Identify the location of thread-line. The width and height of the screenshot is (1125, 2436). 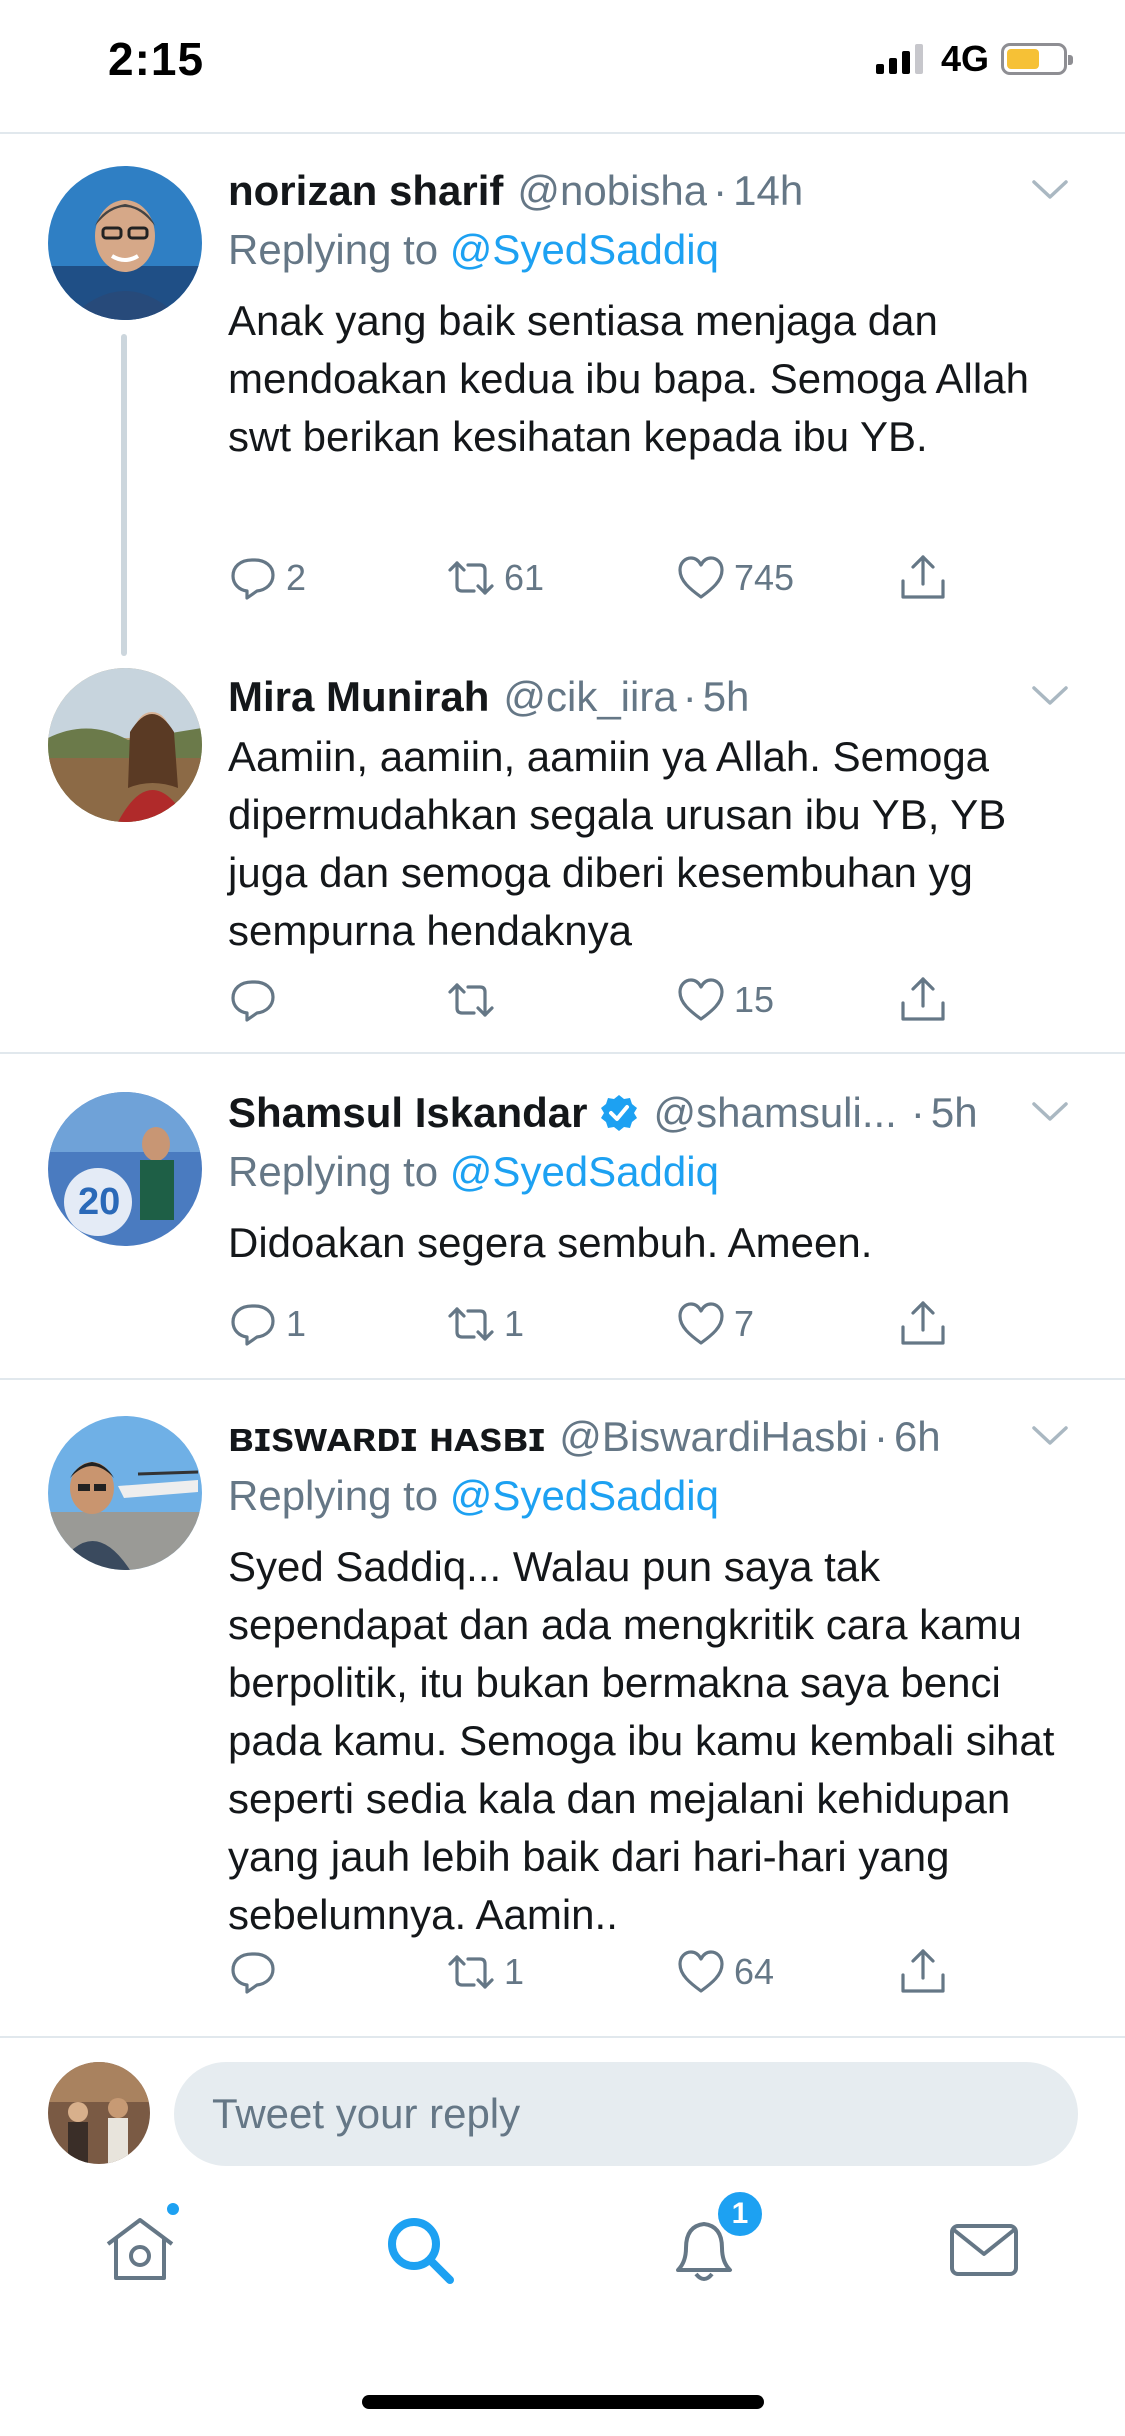
(124, 495).